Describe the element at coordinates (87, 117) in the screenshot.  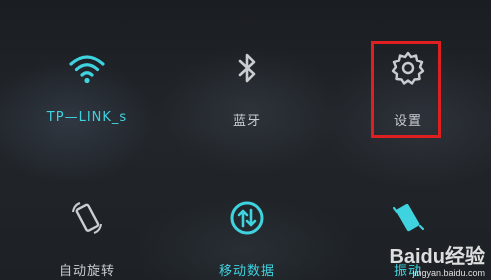
I see `tile-wifi-label: TP—LINK_s` at that location.